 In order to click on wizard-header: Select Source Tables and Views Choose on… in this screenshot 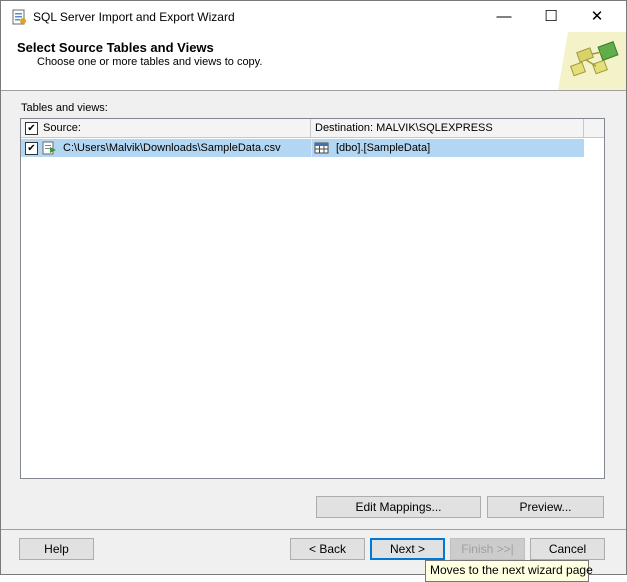, I will do `click(313, 61)`.